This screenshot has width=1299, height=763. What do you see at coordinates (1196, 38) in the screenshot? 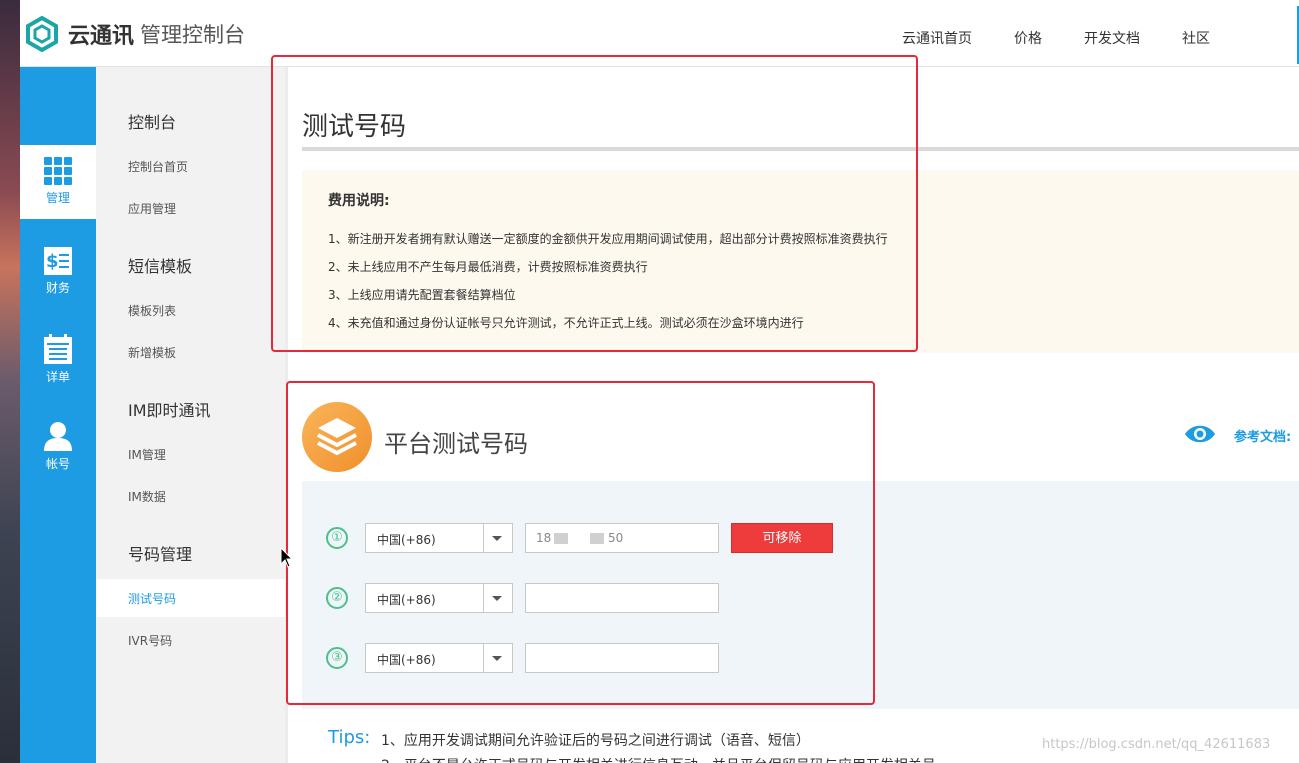
I see `nav-community: 社区` at bounding box center [1196, 38].